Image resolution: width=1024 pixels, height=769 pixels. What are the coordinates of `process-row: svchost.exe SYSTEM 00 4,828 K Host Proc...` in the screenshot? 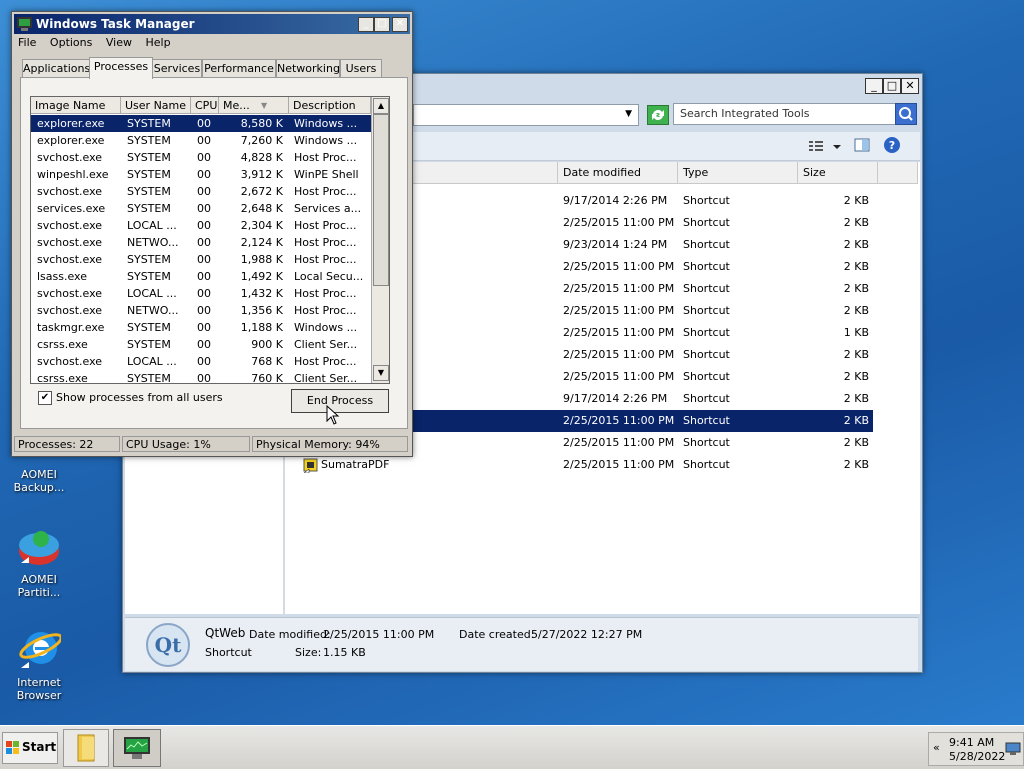 It's located at (201, 157).